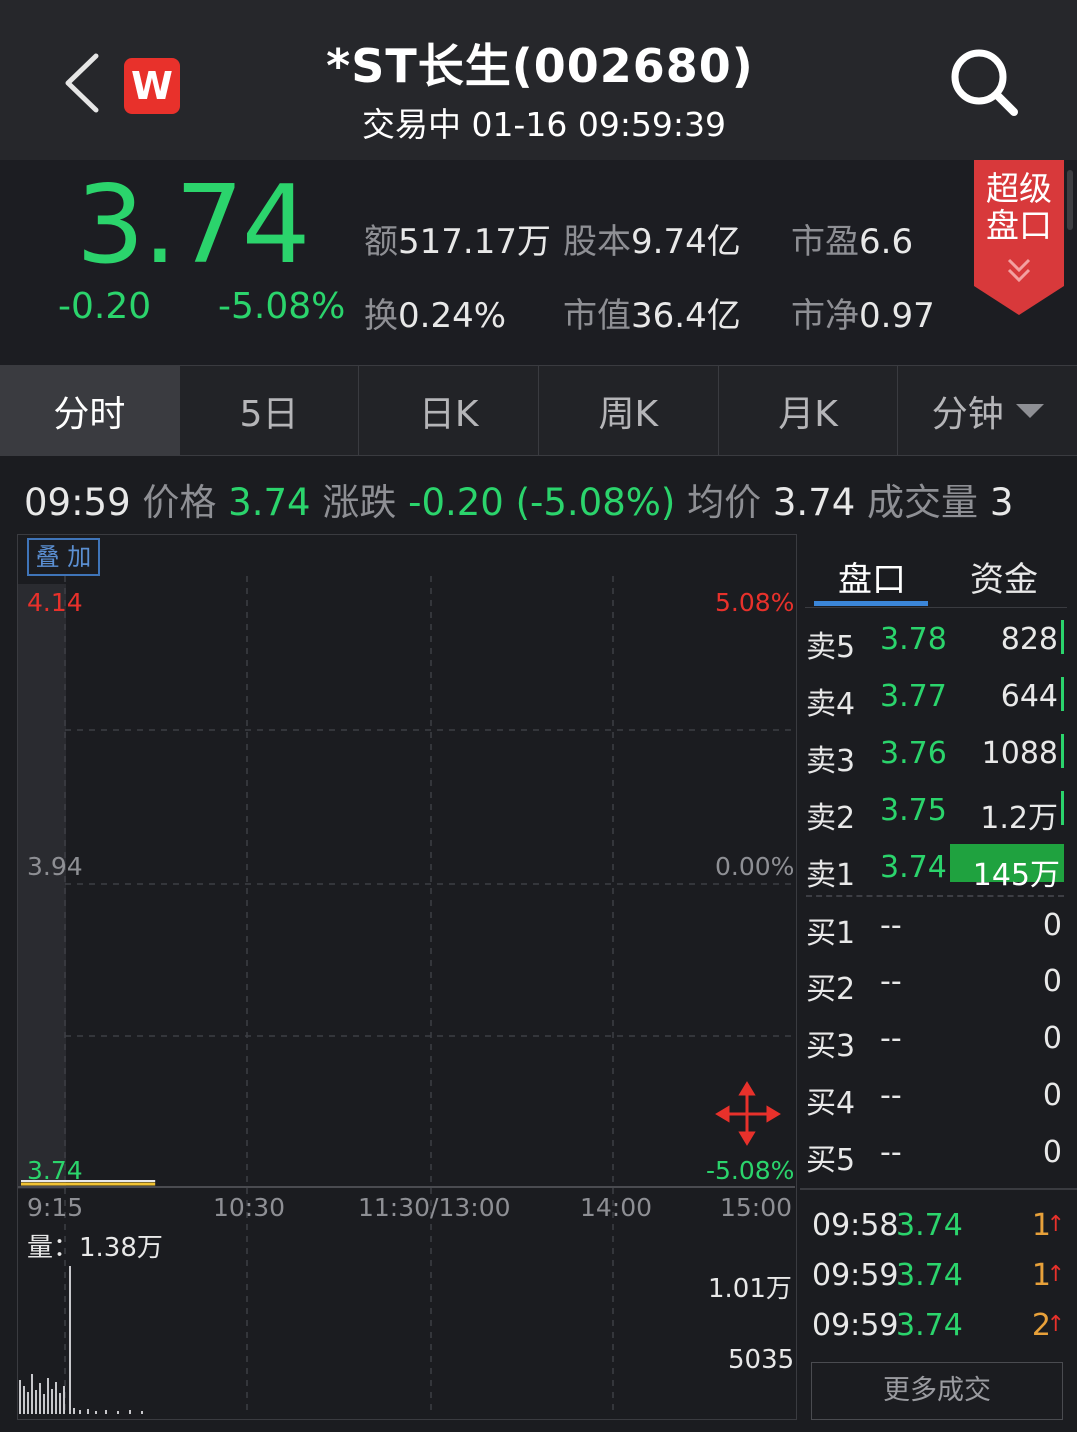 The height and width of the screenshot is (1432, 1077). What do you see at coordinates (750, 1289) in the screenshot?
I see `volume-axis-top: 1.01万` at bounding box center [750, 1289].